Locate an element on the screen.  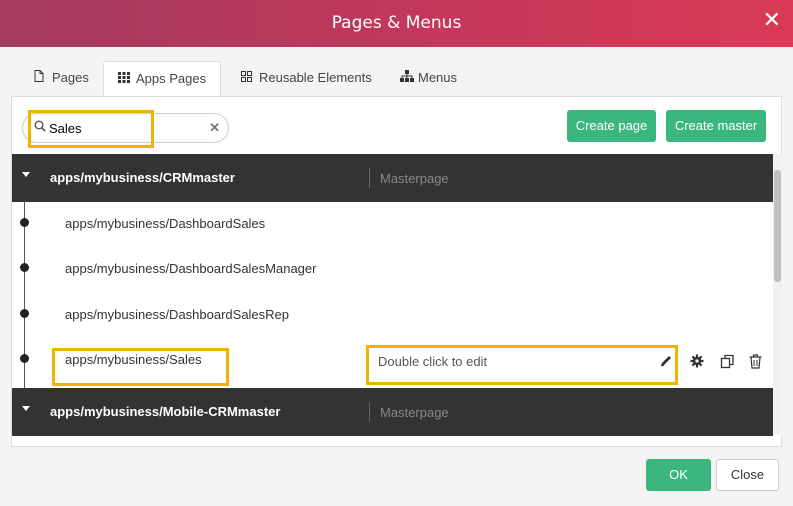
tab-label: Pages is located at coordinates (70, 77).